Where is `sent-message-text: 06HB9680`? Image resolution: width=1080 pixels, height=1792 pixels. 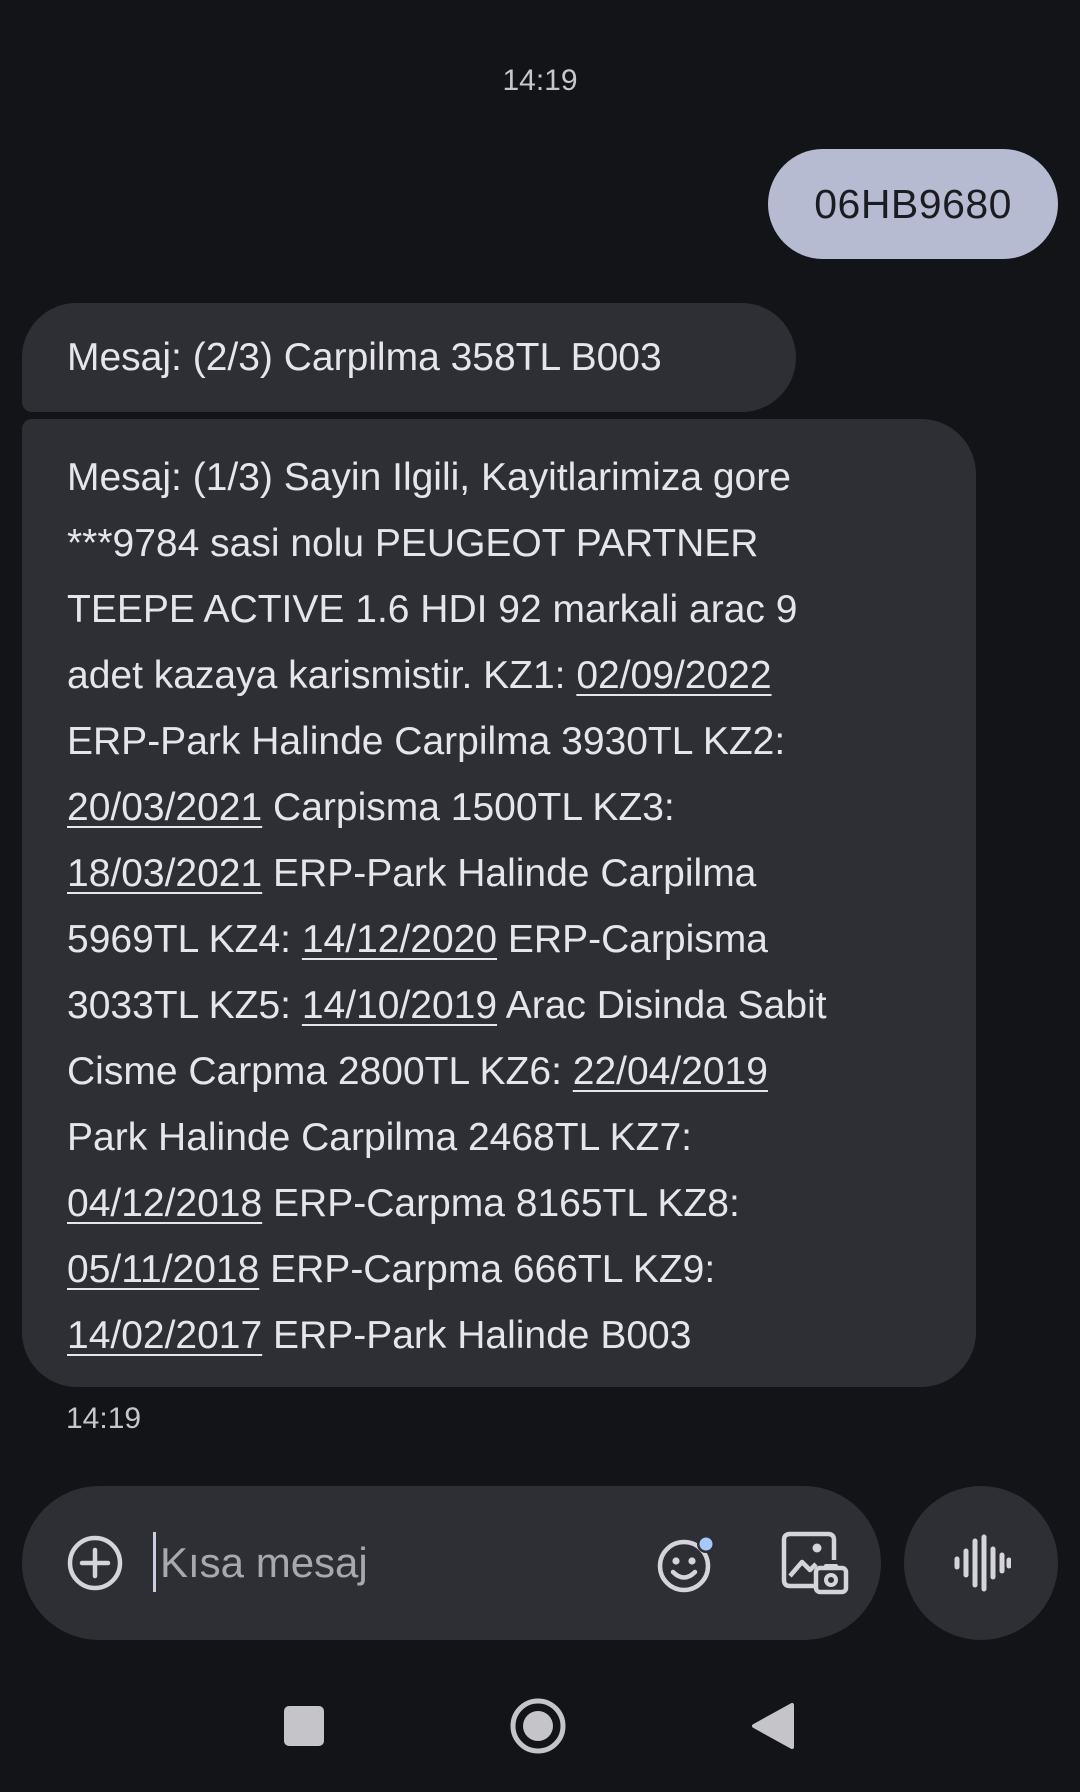
sent-message-text: 06HB9680 is located at coordinates (913, 203).